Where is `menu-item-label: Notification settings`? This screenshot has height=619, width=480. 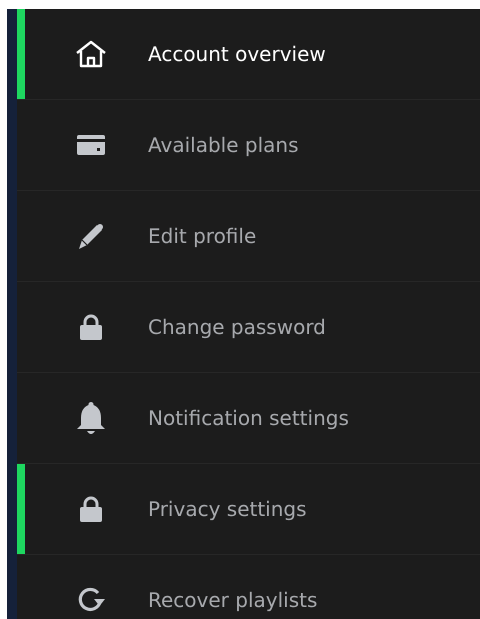
menu-item-label: Notification settings is located at coordinates (248, 418).